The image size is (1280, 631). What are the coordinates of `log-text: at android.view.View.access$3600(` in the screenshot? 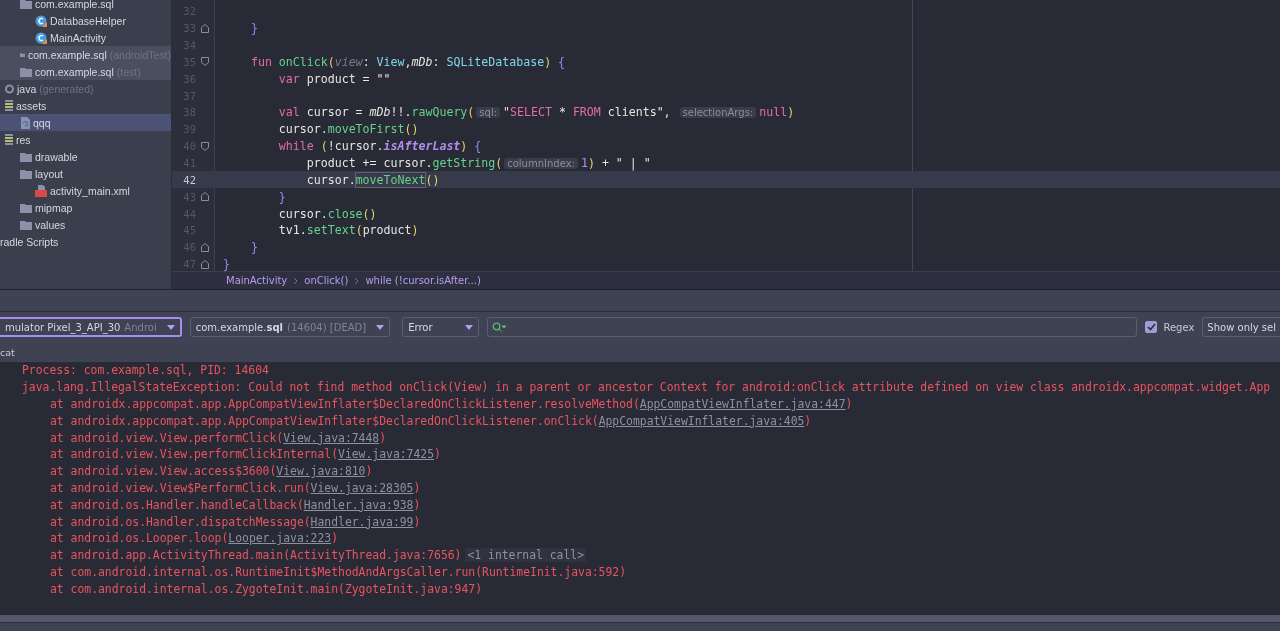 It's located at (163, 471).